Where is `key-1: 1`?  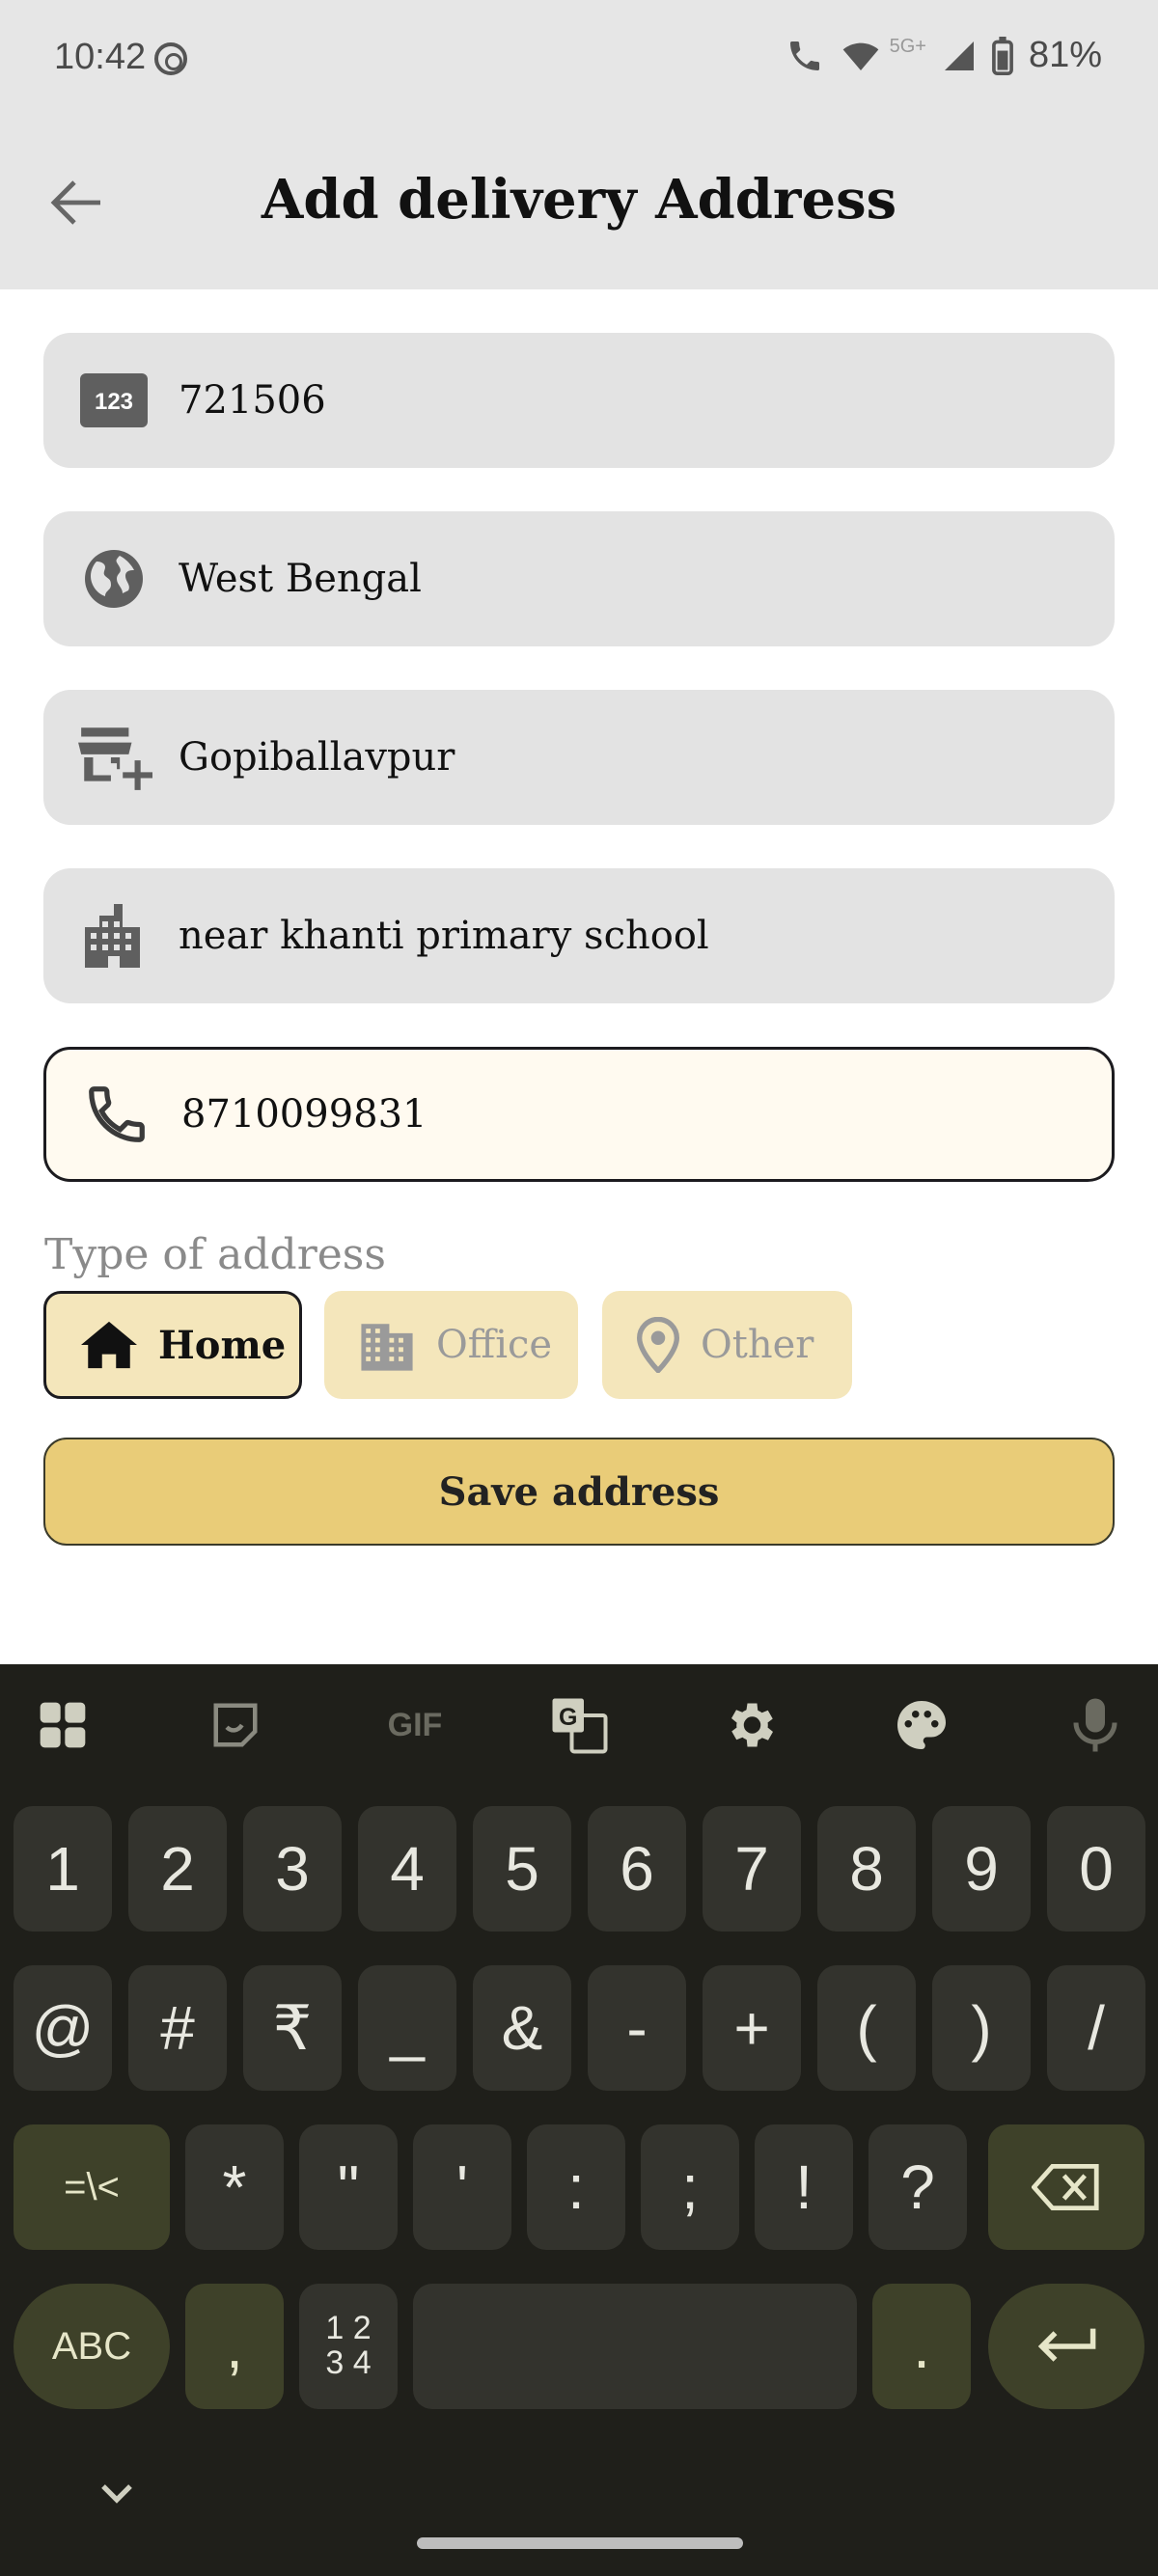
key-1: 1 is located at coordinates (63, 1869).